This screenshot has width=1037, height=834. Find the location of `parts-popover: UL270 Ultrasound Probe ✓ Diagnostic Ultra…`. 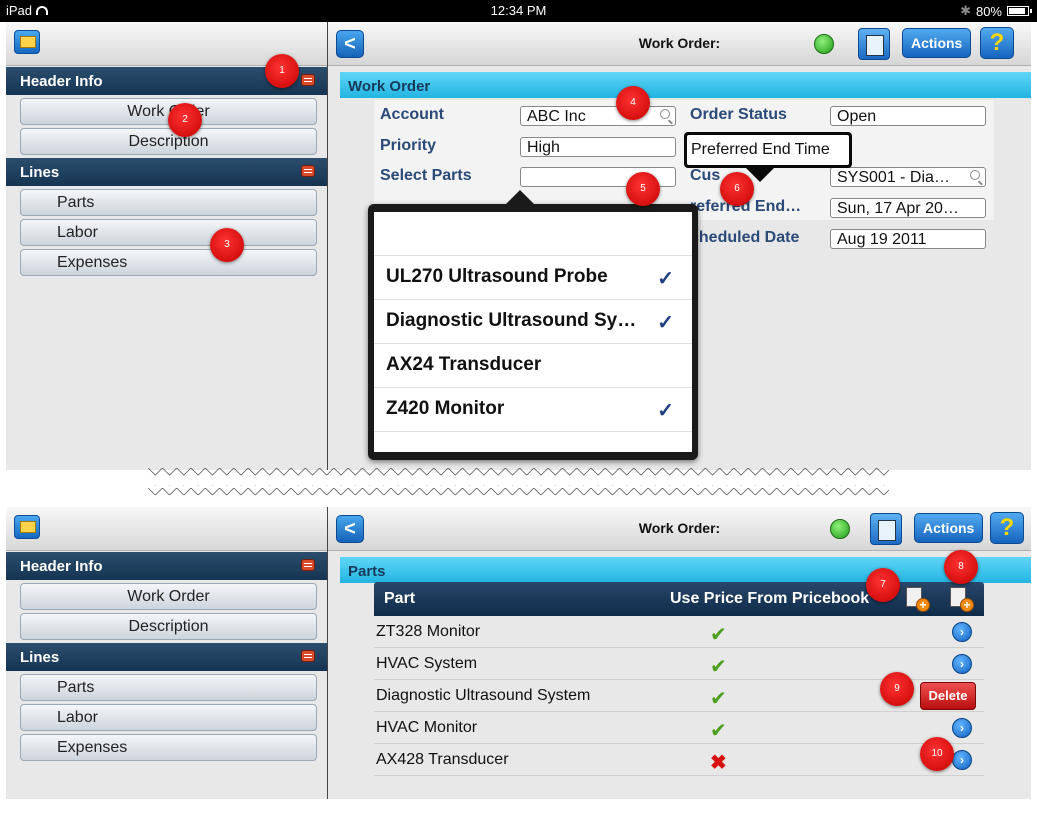

parts-popover: UL270 Ultrasound Probe ✓ Diagnostic Ultra… is located at coordinates (533, 325).